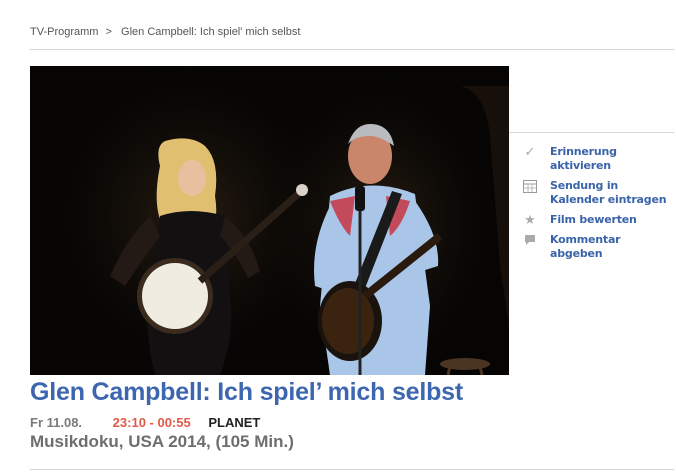  I want to click on calendar-action: Sendung in Kalender eintragen, so click(598, 193).